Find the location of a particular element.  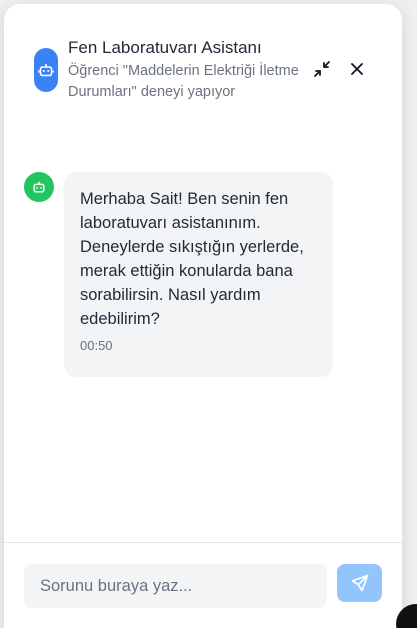

chat-composer is located at coordinates (203, 585).